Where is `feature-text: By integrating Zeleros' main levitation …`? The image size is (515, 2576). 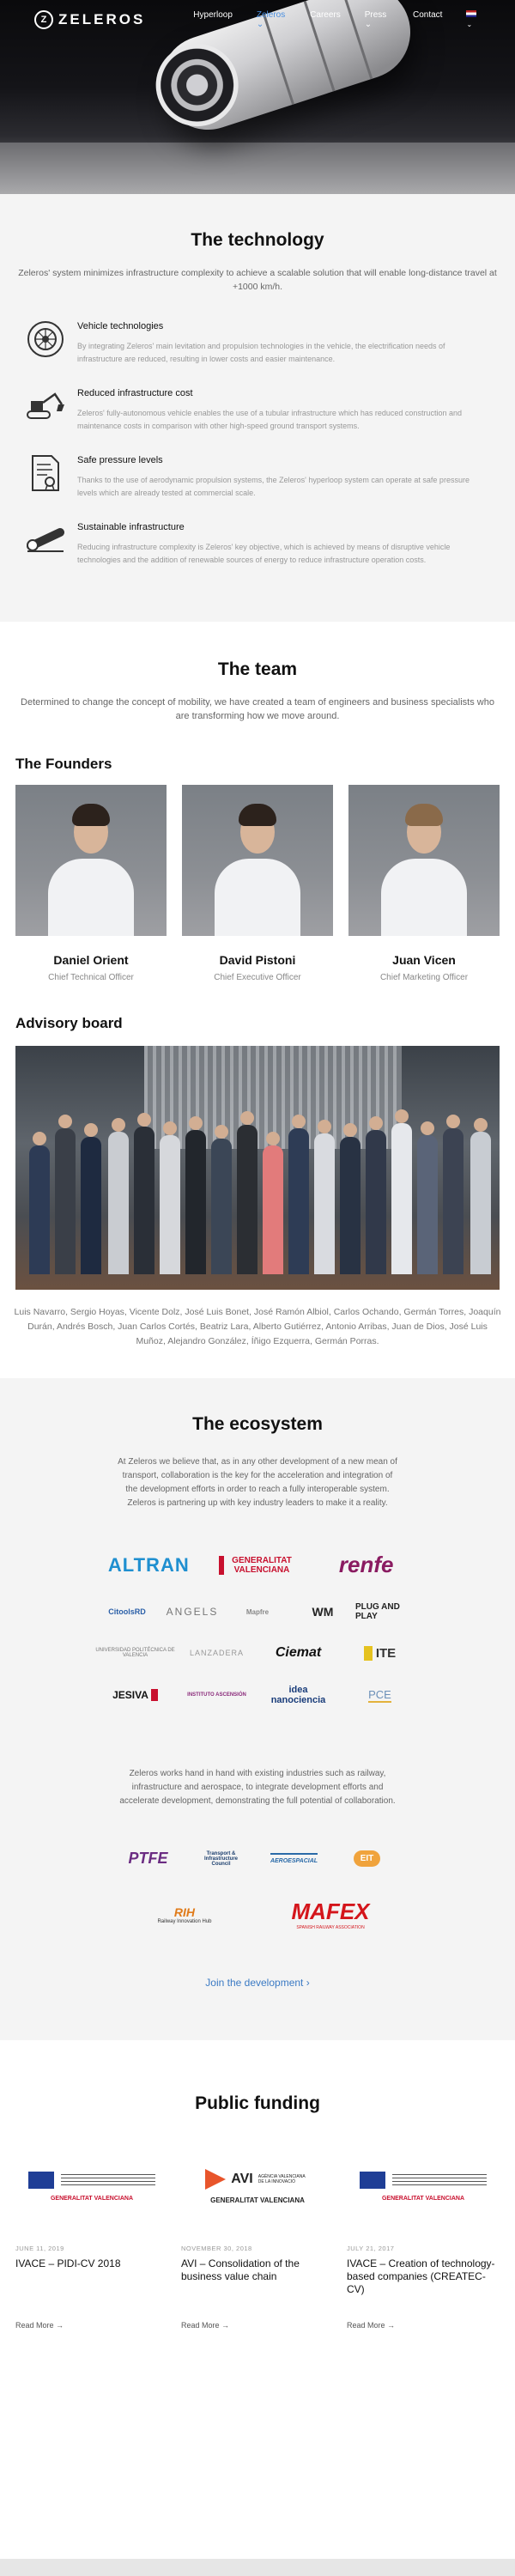 feature-text: By integrating Zeleros' main levitation … is located at coordinates (261, 353).